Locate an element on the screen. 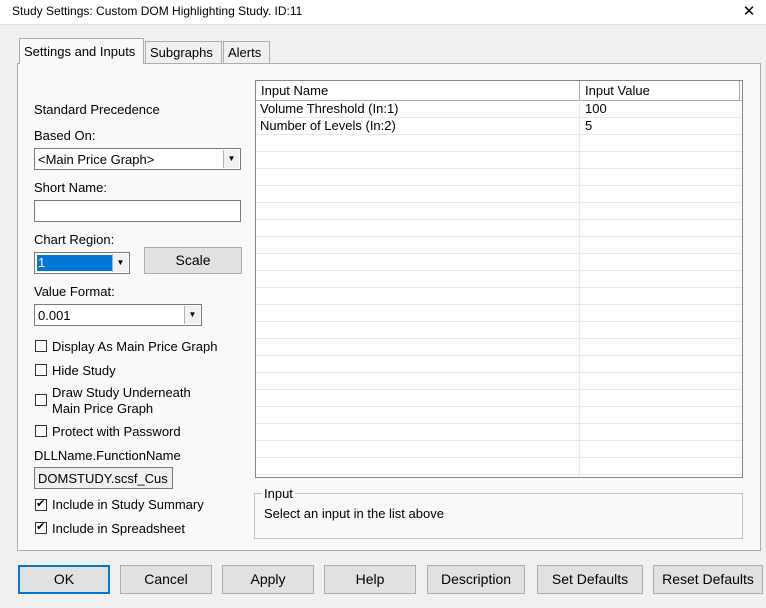  include-in-study-summary-checkbox: ✔ is located at coordinates (41, 504).